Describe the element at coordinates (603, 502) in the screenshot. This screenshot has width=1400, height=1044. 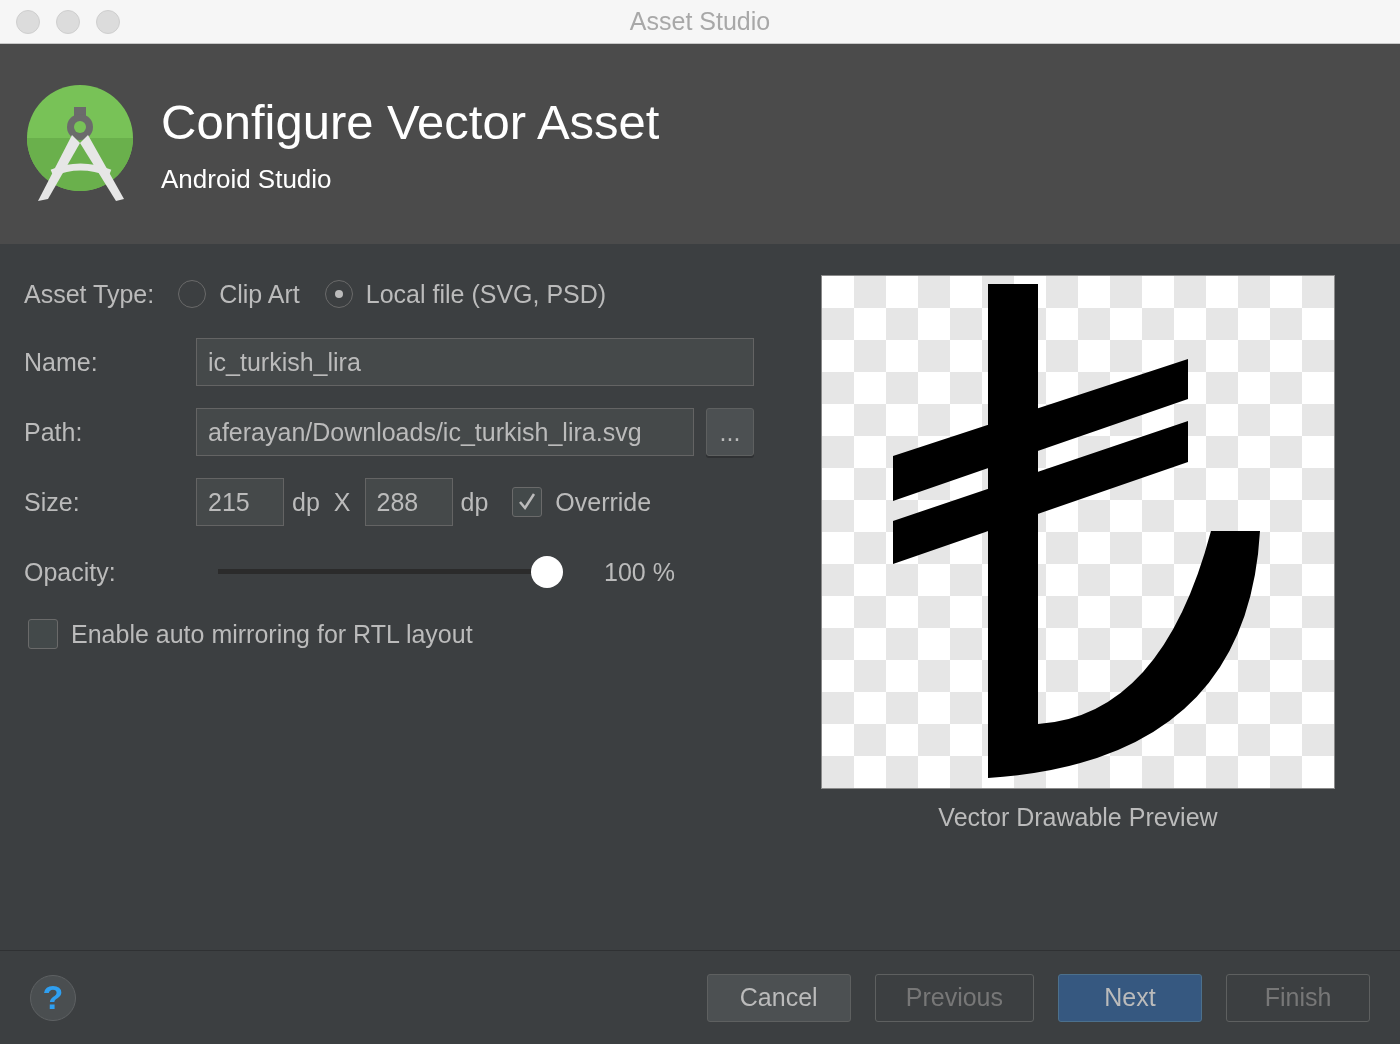
I see `override-label: Override` at that location.